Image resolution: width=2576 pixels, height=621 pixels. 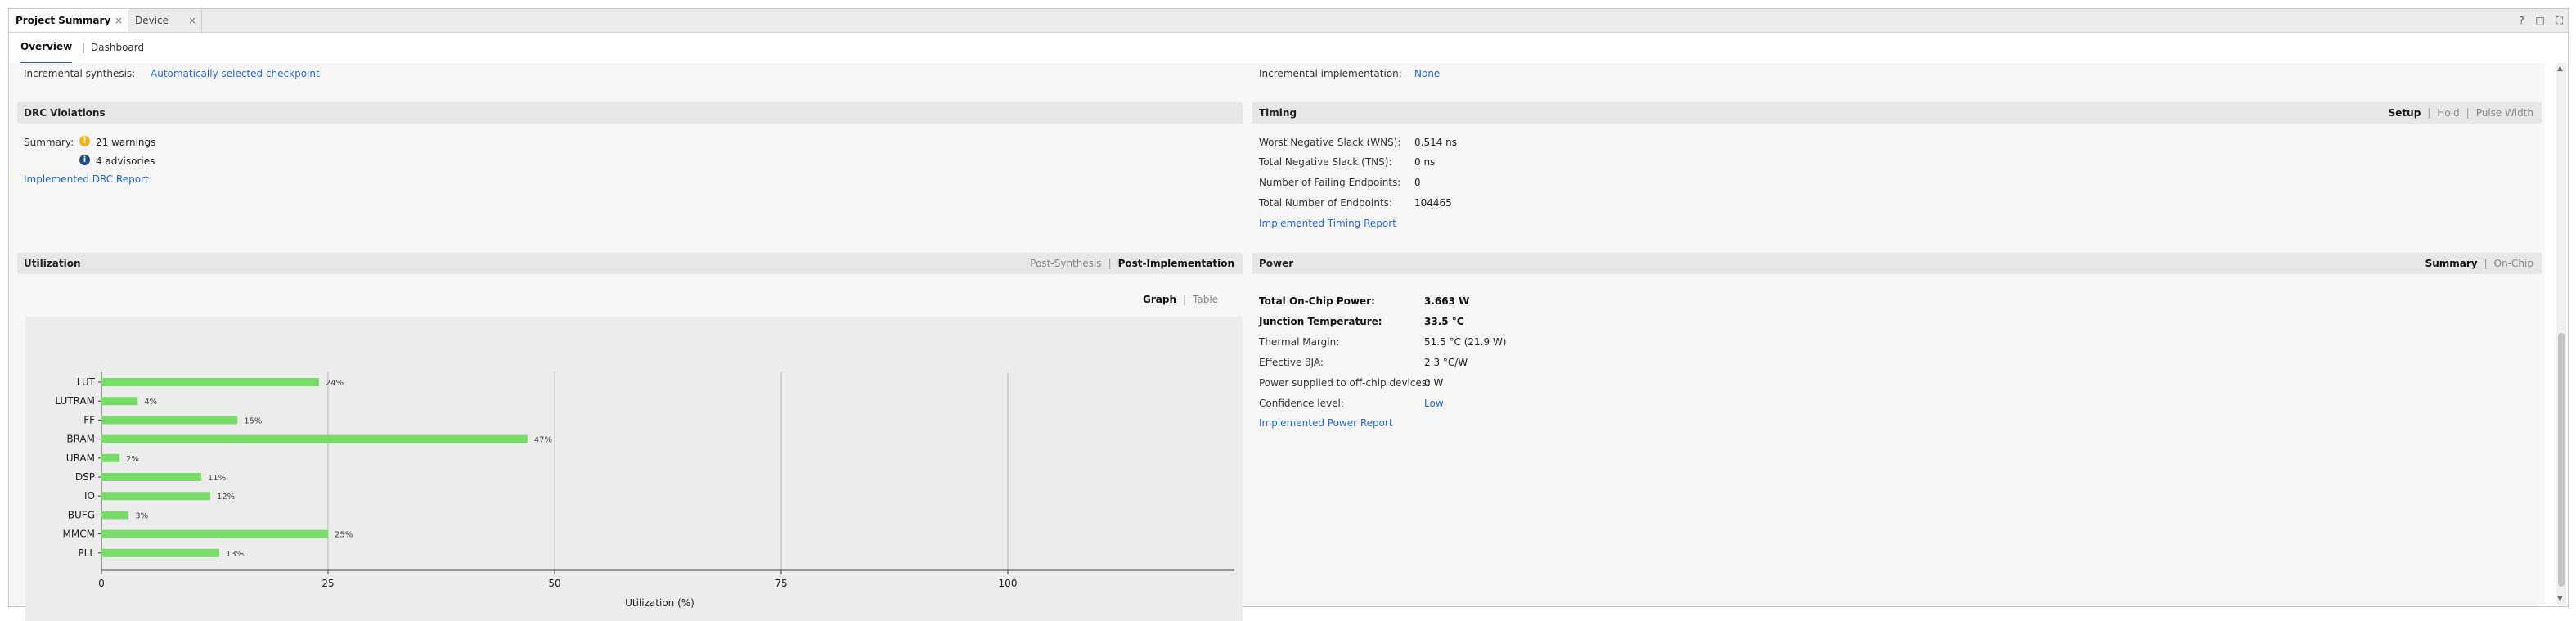 I want to click on value-label: 4%, so click(x=150, y=403).